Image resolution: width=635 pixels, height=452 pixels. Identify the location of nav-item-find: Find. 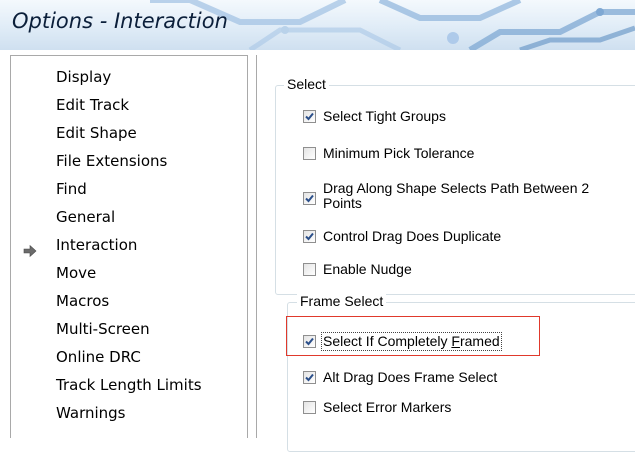
(71, 189).